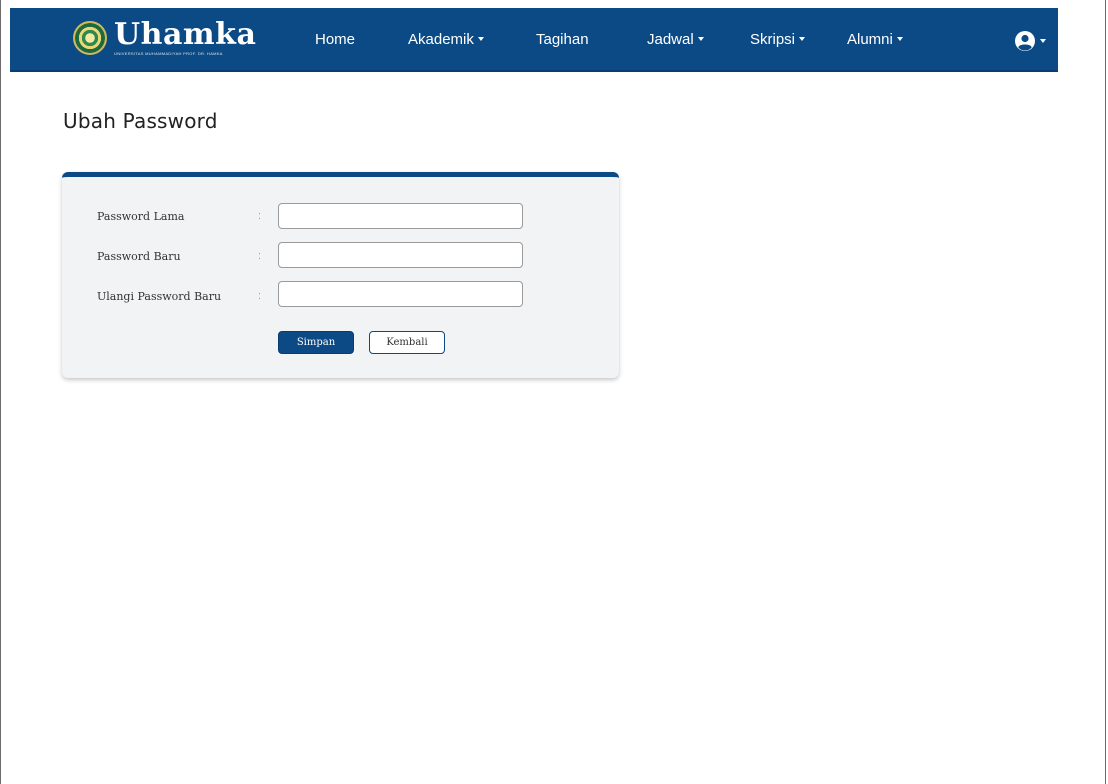 Image resolution: width=1108 pixels, height=784 pixels. What do you see at coordinates (1025, 41) in the screenshot?
I see `user-circle-icon` at bounding box center [1025, 41].